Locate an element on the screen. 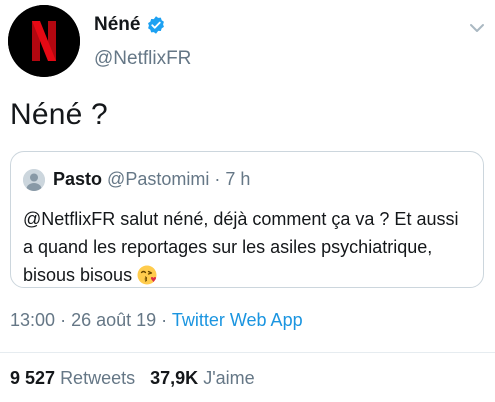 Image resolution: width=495 pixels, height=402 pixels. tweet-date: 26 août 19 is located at coordinates (113, 320).